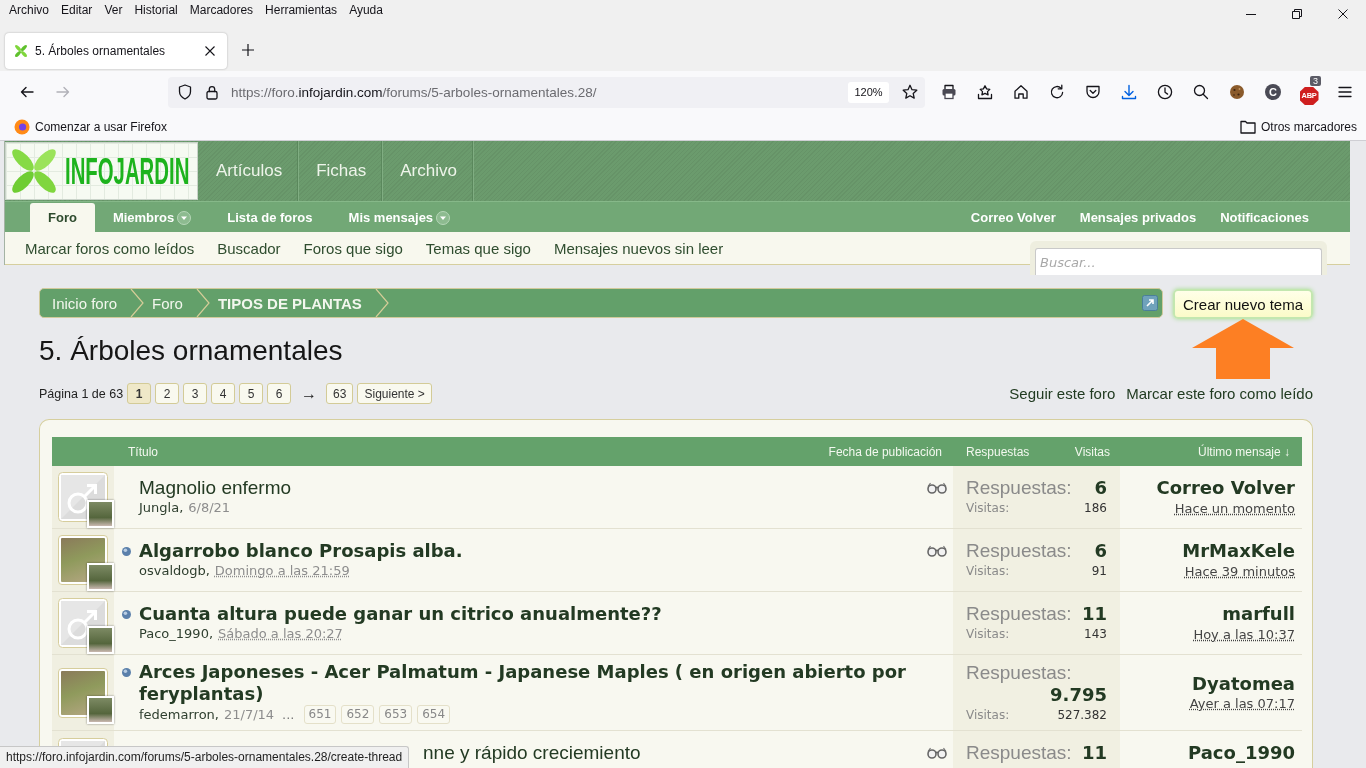 This screenshot has height=768, width=1366. I want to click on thread-title: nne y rápido creciemiento, so click(532, 753).